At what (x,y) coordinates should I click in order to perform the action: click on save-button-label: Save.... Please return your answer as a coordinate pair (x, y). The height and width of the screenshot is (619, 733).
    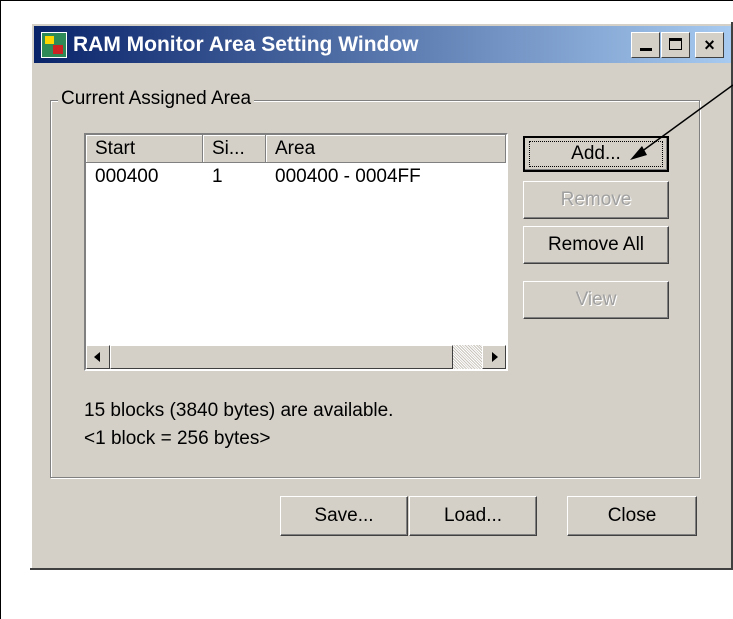
    Looking at the image, I should click on (344, 515).